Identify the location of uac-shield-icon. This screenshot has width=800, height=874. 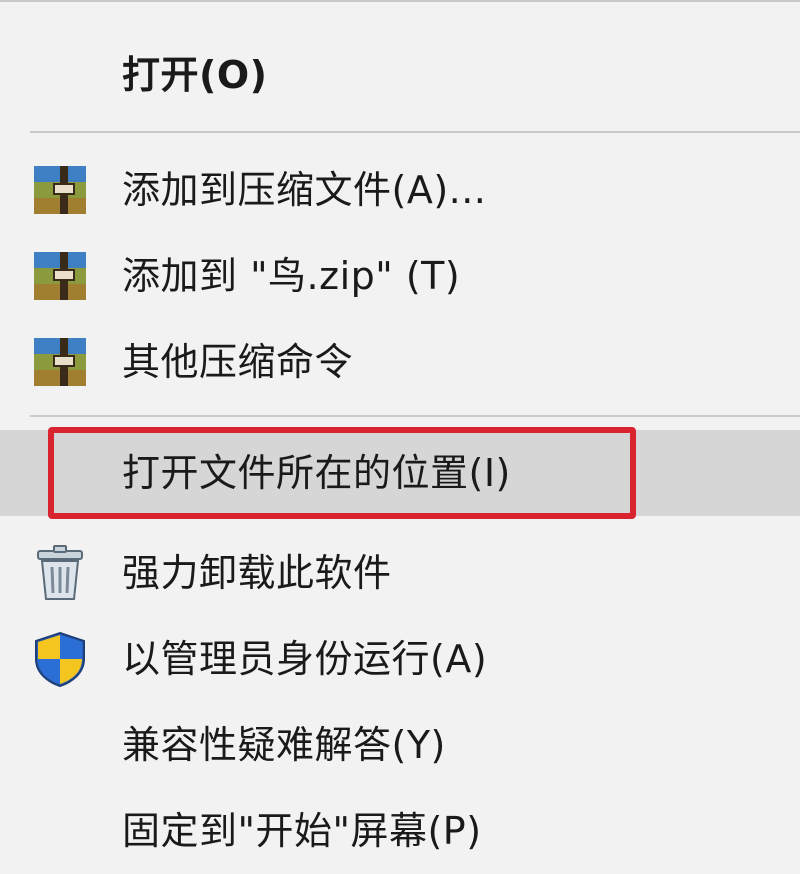
(60, 659).